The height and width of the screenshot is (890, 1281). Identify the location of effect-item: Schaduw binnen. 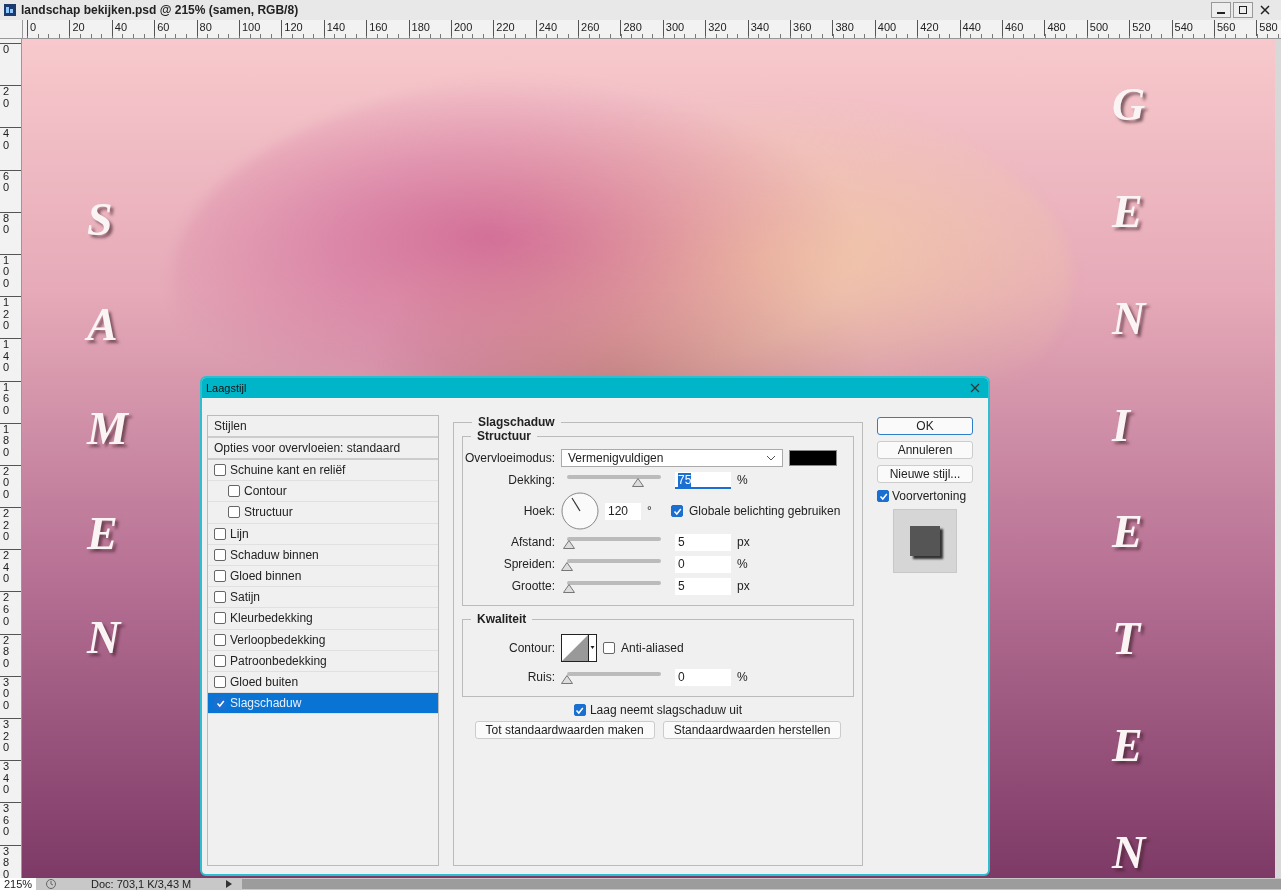
(323, 555).